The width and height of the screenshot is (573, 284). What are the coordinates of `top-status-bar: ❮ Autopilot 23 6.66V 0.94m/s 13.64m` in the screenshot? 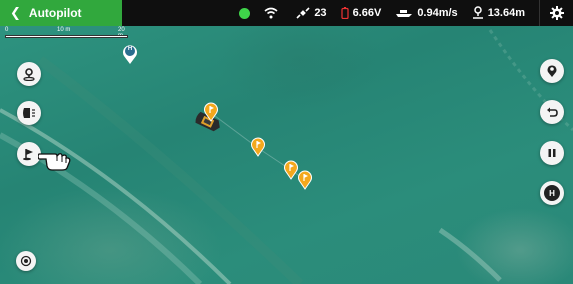 It's located at (286, 13).